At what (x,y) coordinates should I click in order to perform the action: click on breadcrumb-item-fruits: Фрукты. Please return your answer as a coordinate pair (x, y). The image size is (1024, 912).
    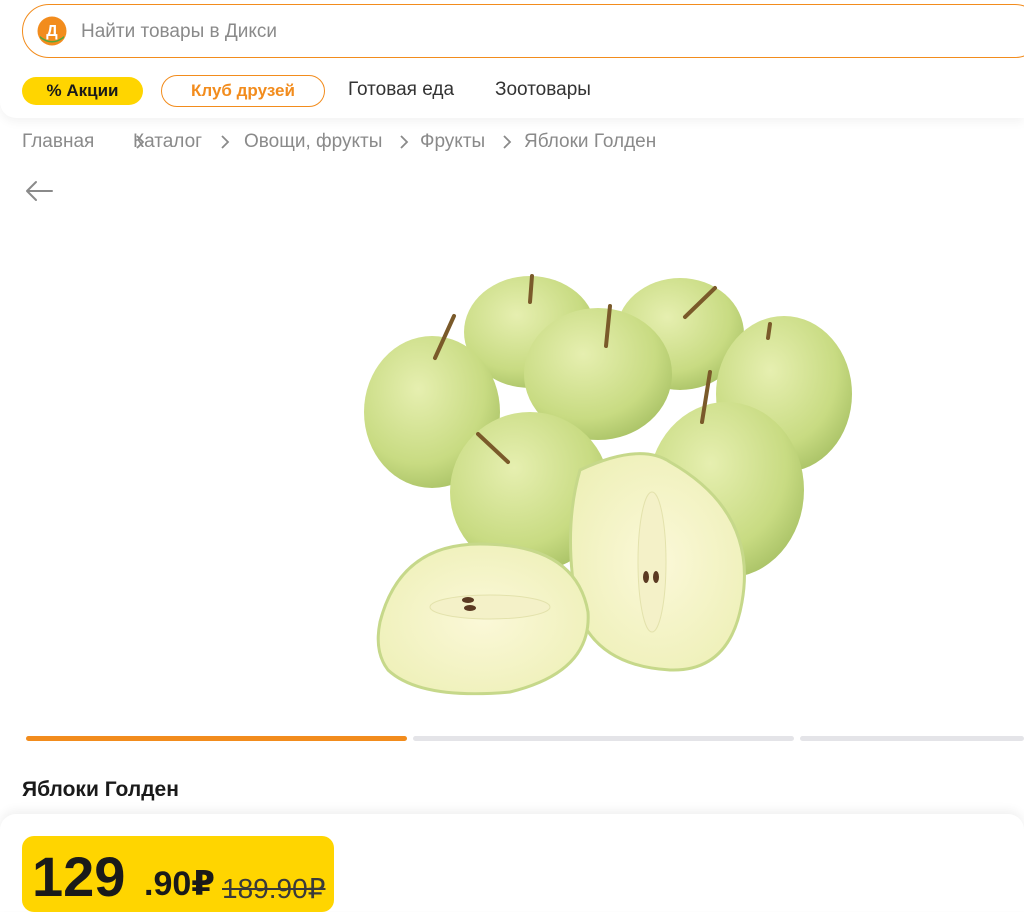
    Looking at the image, I should click on (452, 142).